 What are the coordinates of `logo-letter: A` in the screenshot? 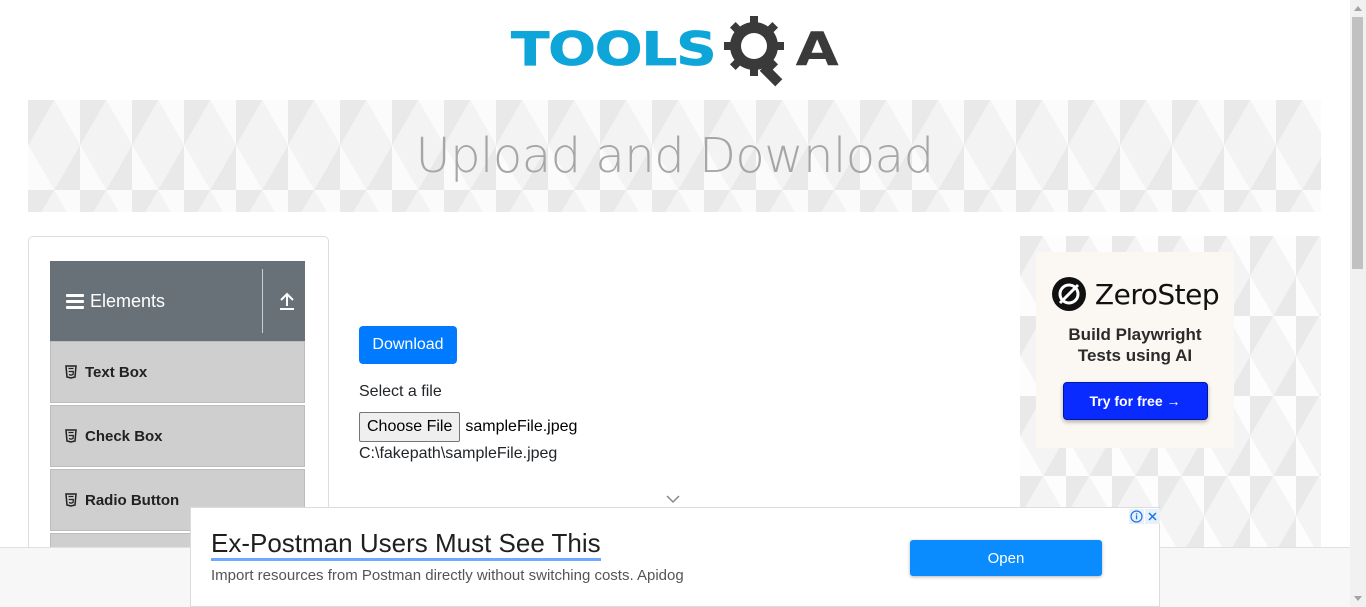 It's located at (817, 49).